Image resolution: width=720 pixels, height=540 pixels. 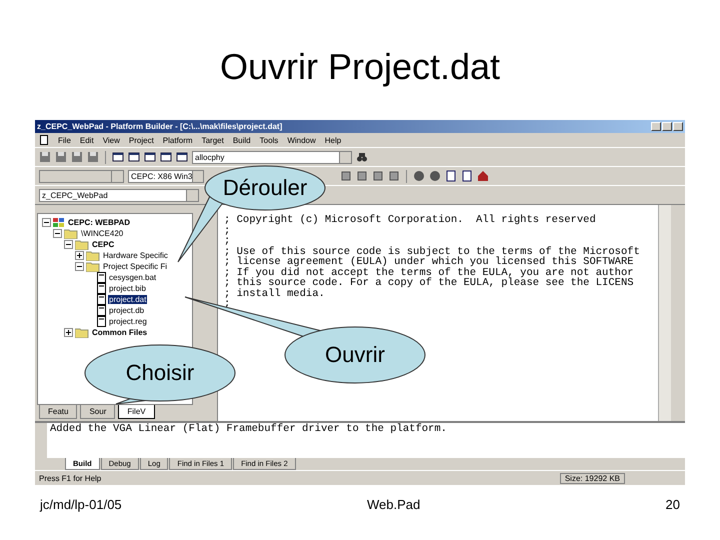 What do you see at coordinates (410, 220) in the screenshot?
I see `code-line: ; Copyright (c) Microsoft Corporation. All rights reserved` at bounding box center [410, 220].